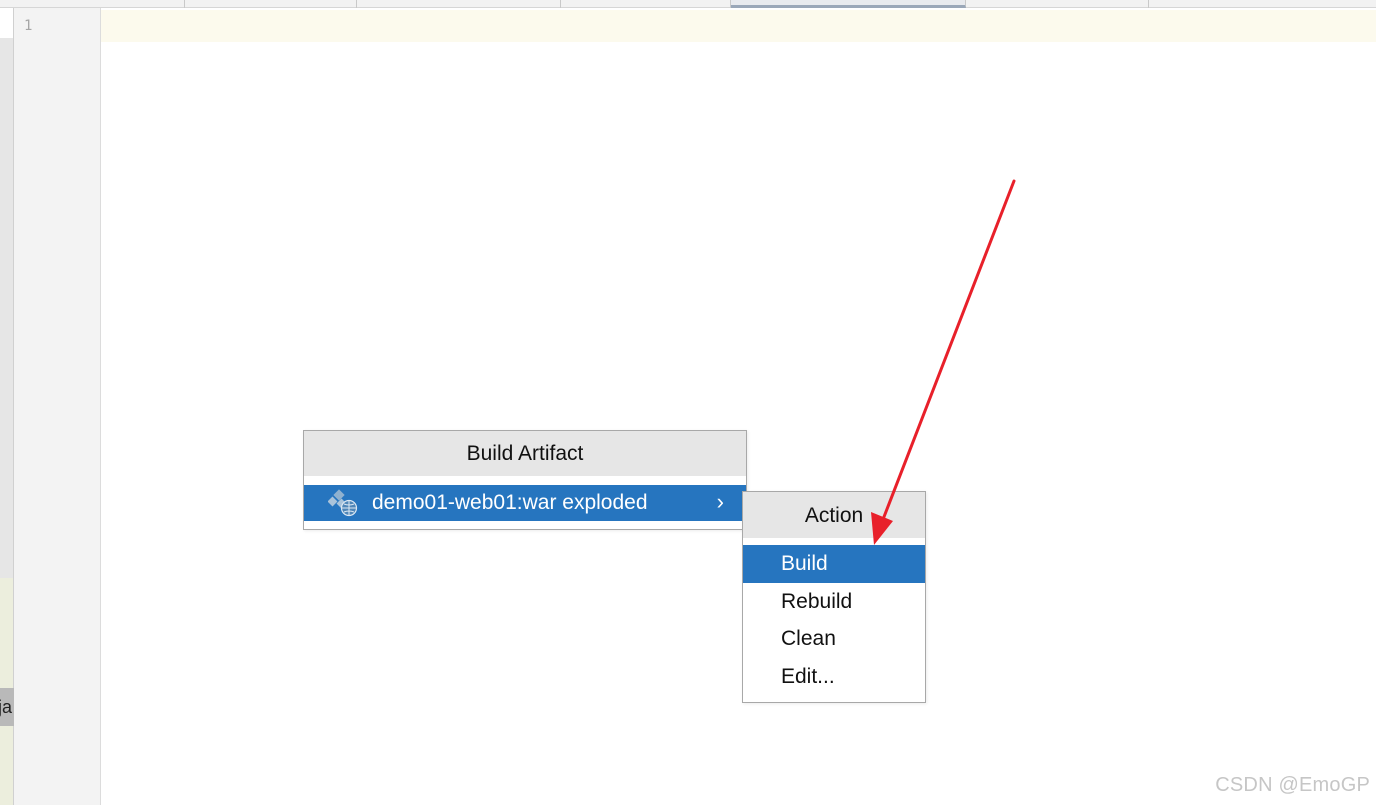  What do you see at coordinates (7, 707) in the screenshot?
I see `tool-window-tab-label: ja` at bounding box center [7, 707].